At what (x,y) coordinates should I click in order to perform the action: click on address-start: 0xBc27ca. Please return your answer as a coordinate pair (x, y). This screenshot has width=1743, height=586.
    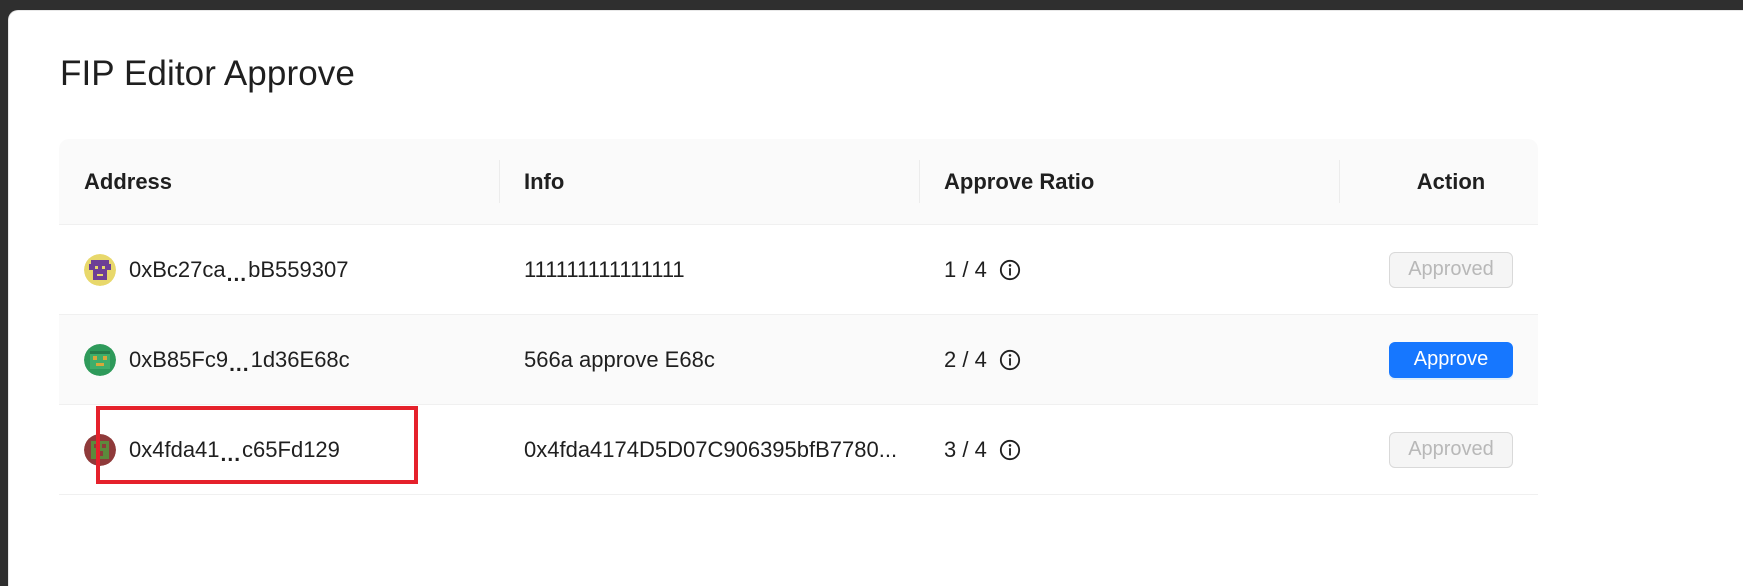
    Looking at the image, I should click on (177, 269).